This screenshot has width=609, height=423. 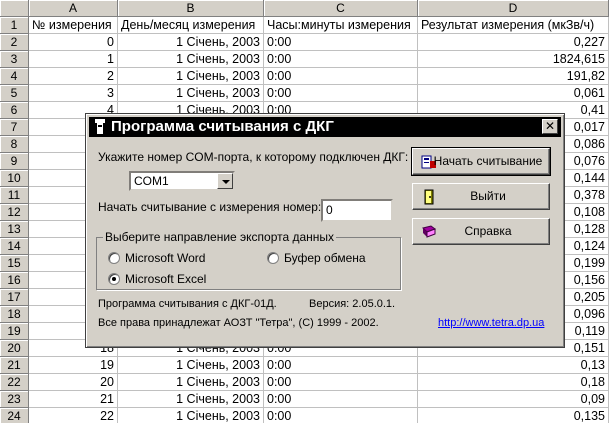 I want to click on row-header: 5, so click(x=14, y=93).